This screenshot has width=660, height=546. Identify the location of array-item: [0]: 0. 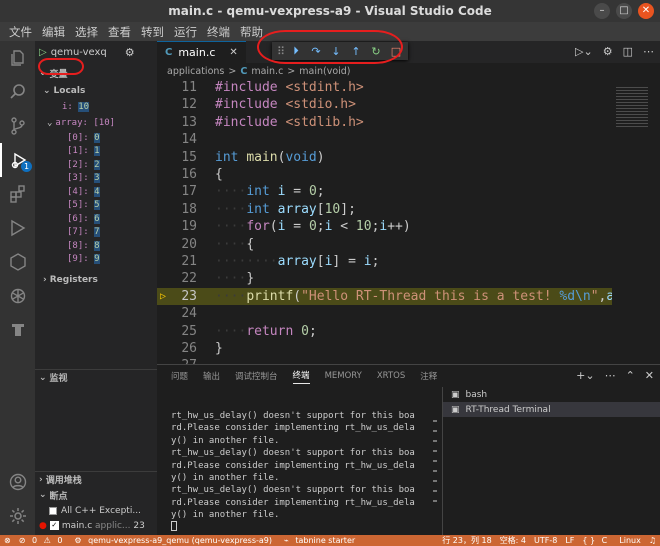
(96, 138).